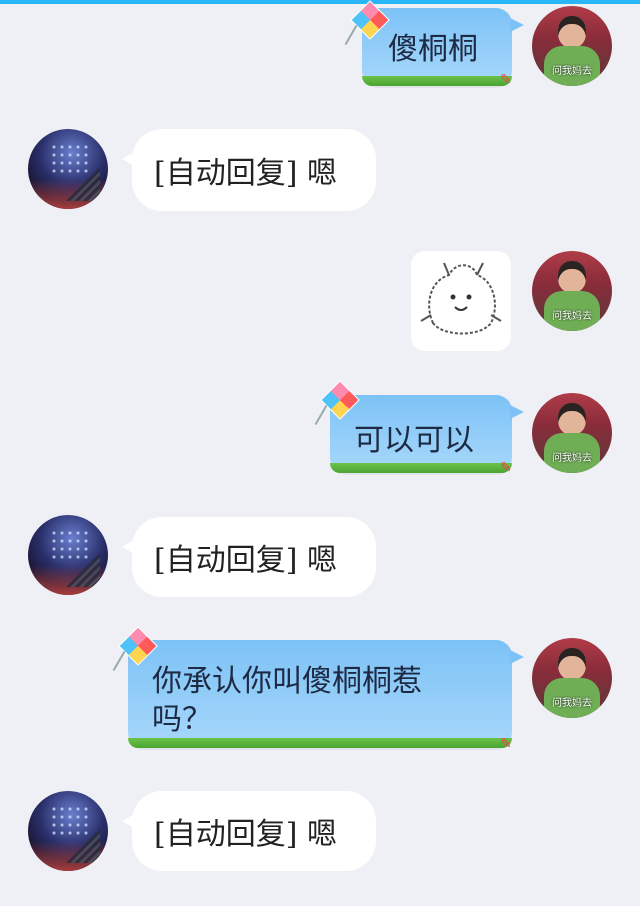 This screenshot has height=906, width=640. I want to click on message-bubble-outgoing: 可以可以, so click(427, 434).